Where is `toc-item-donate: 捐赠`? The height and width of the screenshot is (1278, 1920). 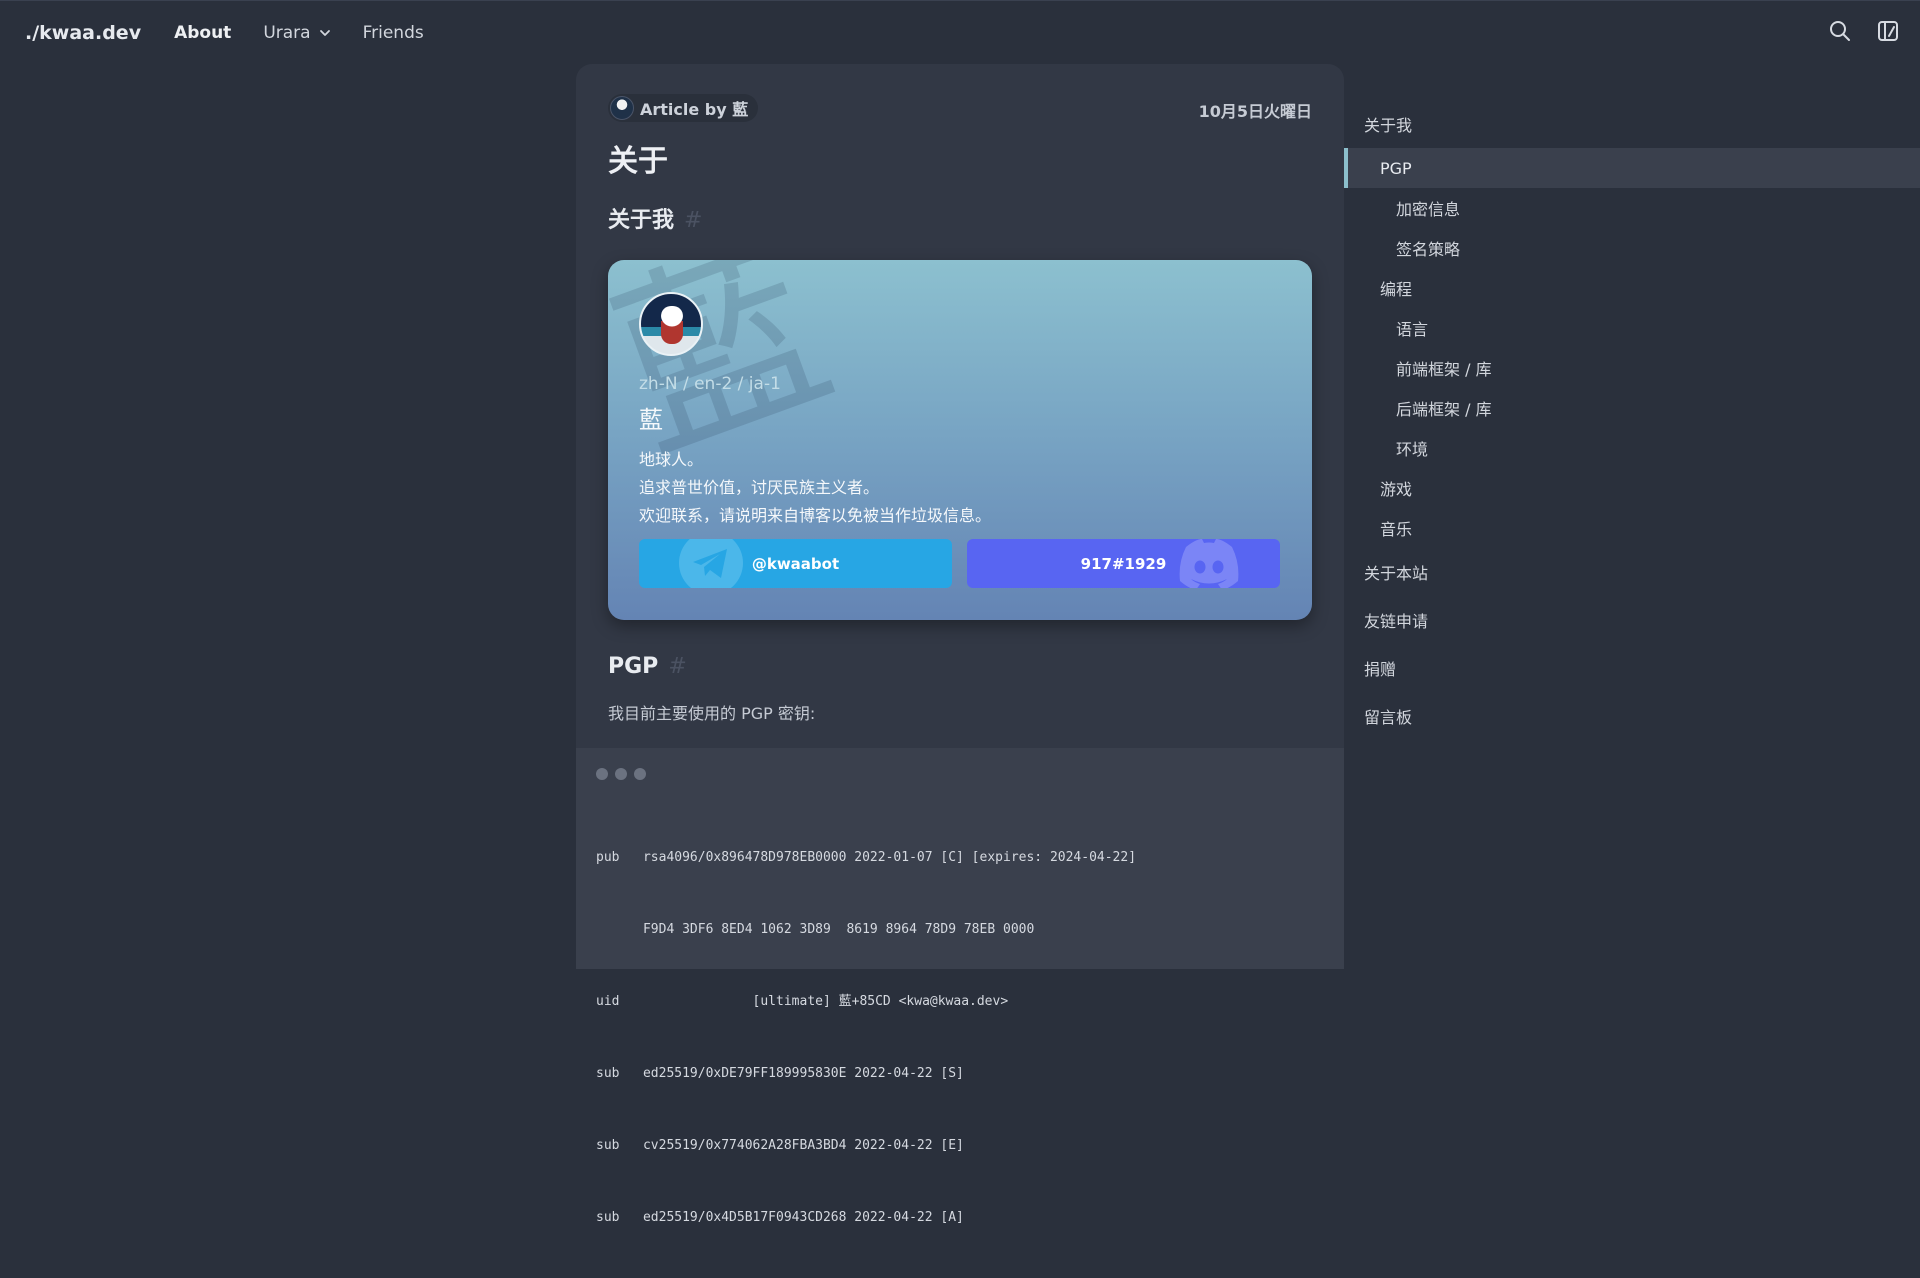 toc-item-donate: 捐赠 is located at coordinates (1632, 668).